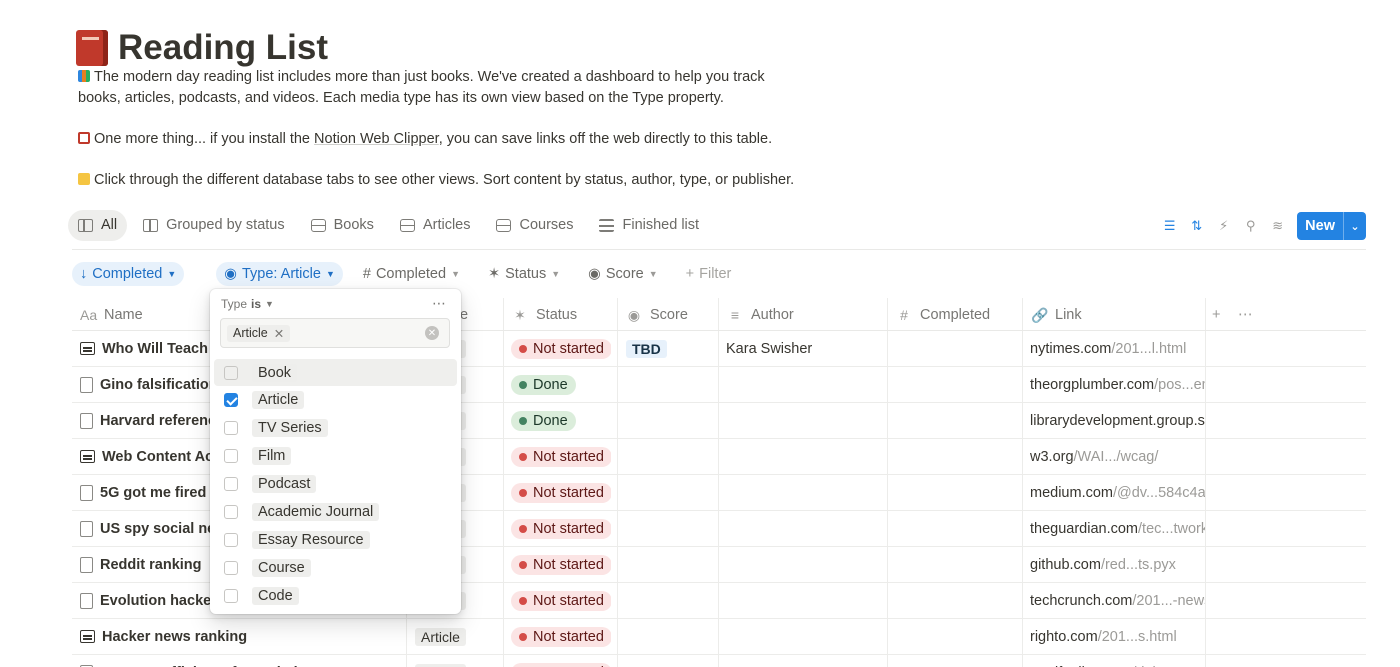 This screenshot has width=1400, height=667. I want to click on row-title: Who Will Teach Si, so click(164, 349).